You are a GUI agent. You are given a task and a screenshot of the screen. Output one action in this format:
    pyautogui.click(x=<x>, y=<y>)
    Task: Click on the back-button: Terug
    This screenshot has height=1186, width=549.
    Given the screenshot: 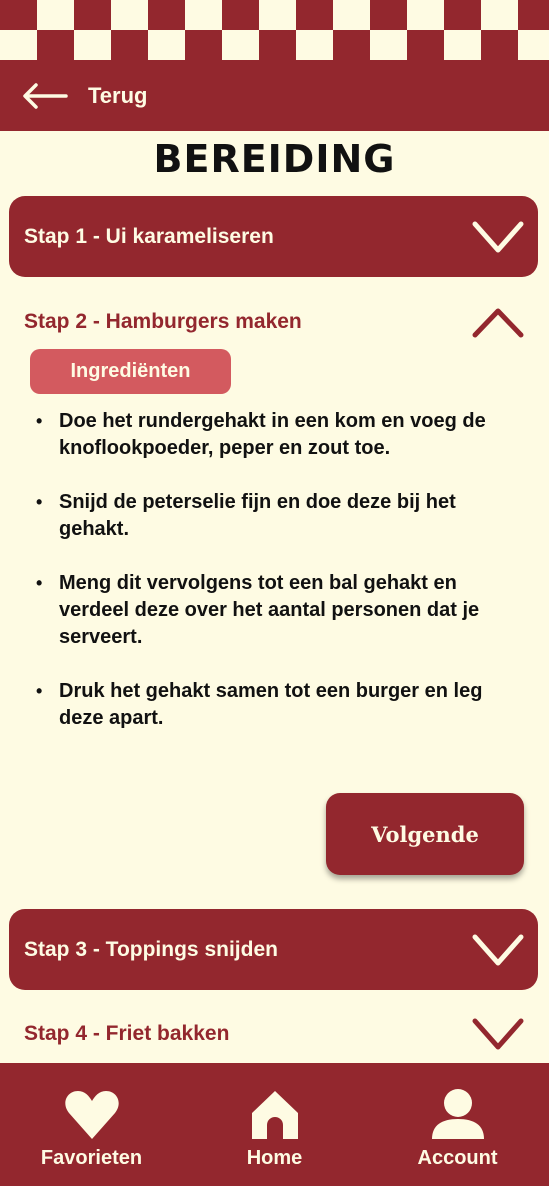 What is the action you would take?
    pyautogui.click(x=84, y=96)
    